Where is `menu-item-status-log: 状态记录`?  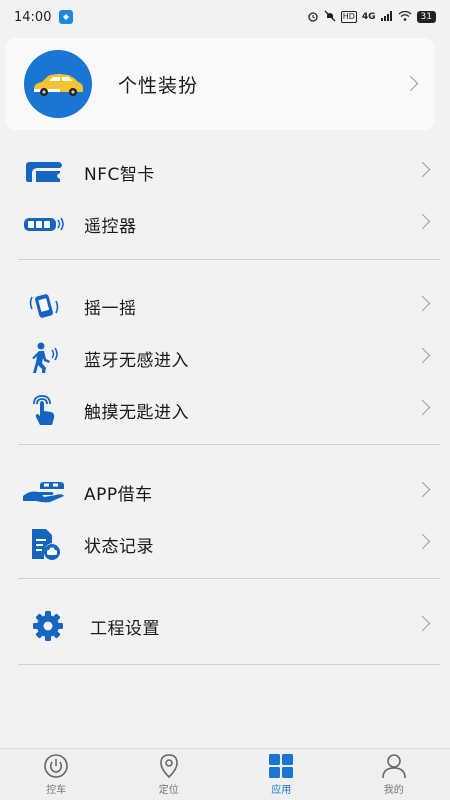
menu-item-status-log: 状态记录 is located at coordinates (225, 544).